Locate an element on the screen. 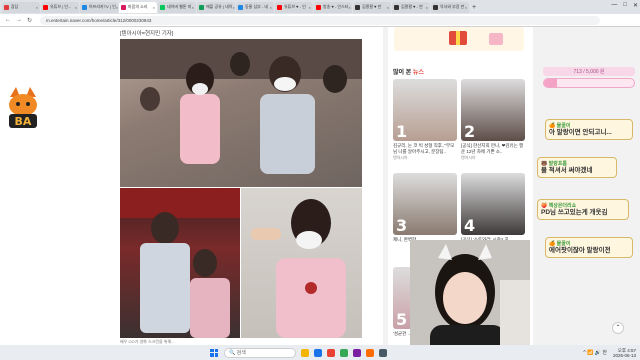 The image size is (640, 360). minimize-button: — is located at coordinates (614, 5).